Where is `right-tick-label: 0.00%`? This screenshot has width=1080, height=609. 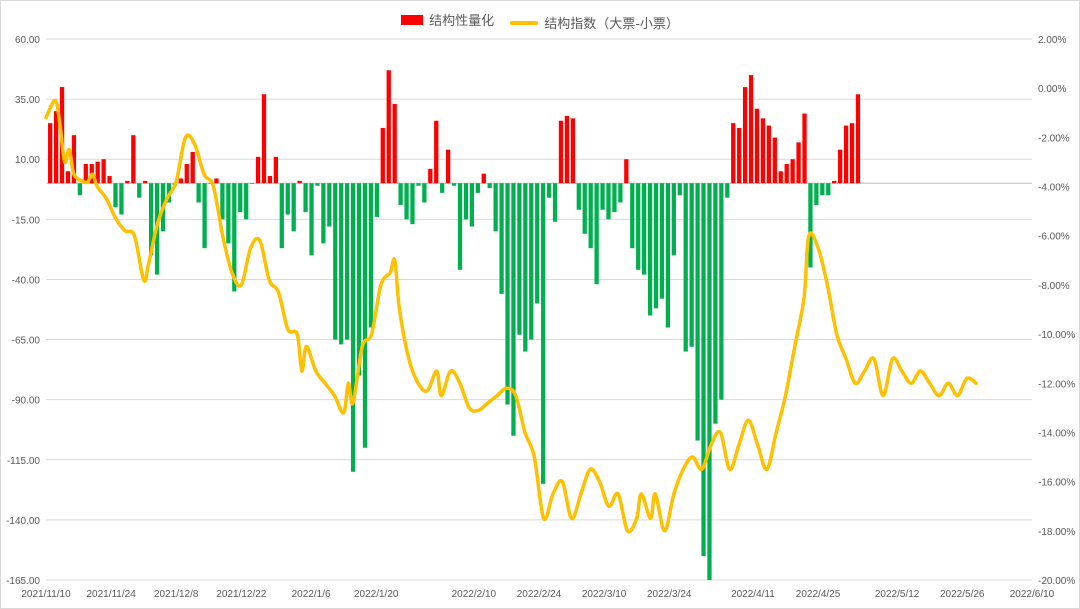
right-tick-label: 0.00% is located at coordinates (1052, 89).